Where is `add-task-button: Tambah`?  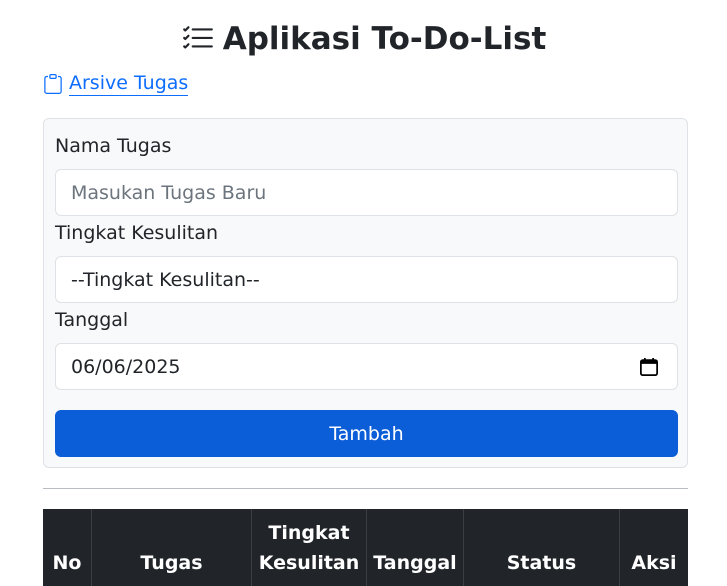 add-task-button: Tambah is located at coordinates (366, 433).